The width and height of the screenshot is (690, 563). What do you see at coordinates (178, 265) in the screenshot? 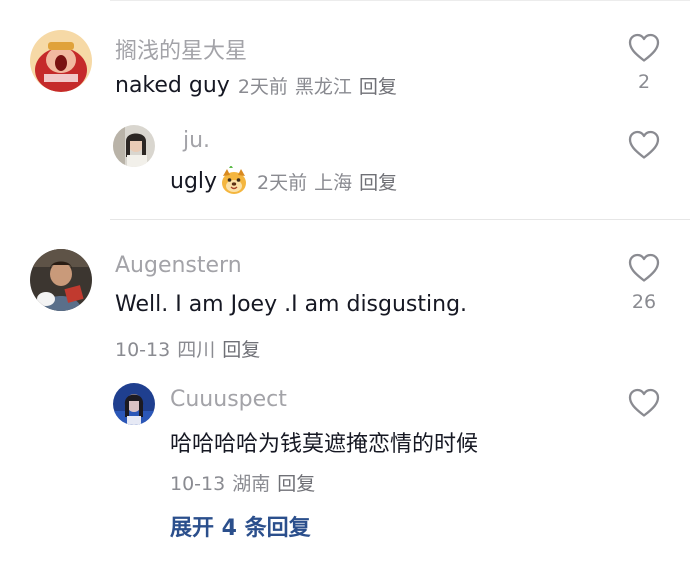
I see `username: Augenstern` at bounding box center [178, 265].